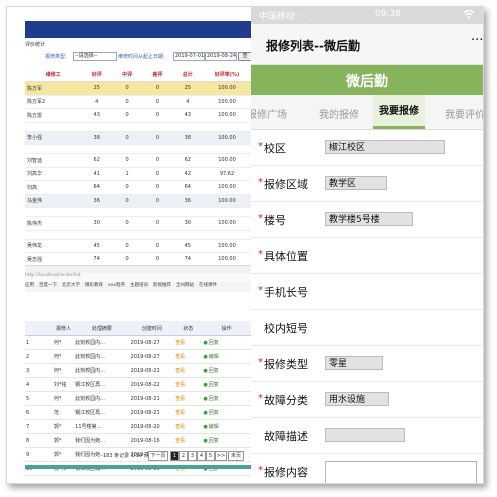 This screenshot has width=497, height=497. What do you see at coordinates (369, 219) in the screenshot?
I see `field-value: 教学楼5号楼` at bounding box center [369, 219].